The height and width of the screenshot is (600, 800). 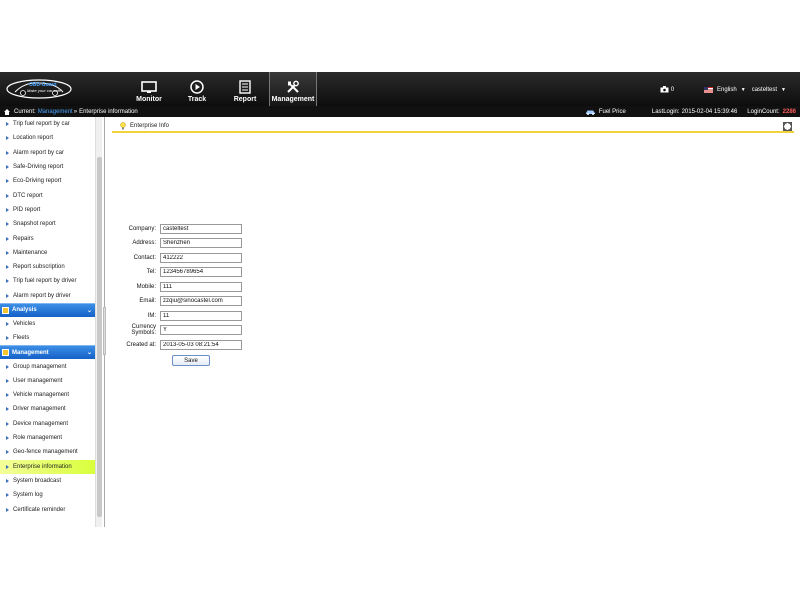 I want to click on sidebar-item-label: Role management, so click(x=38, y=438).